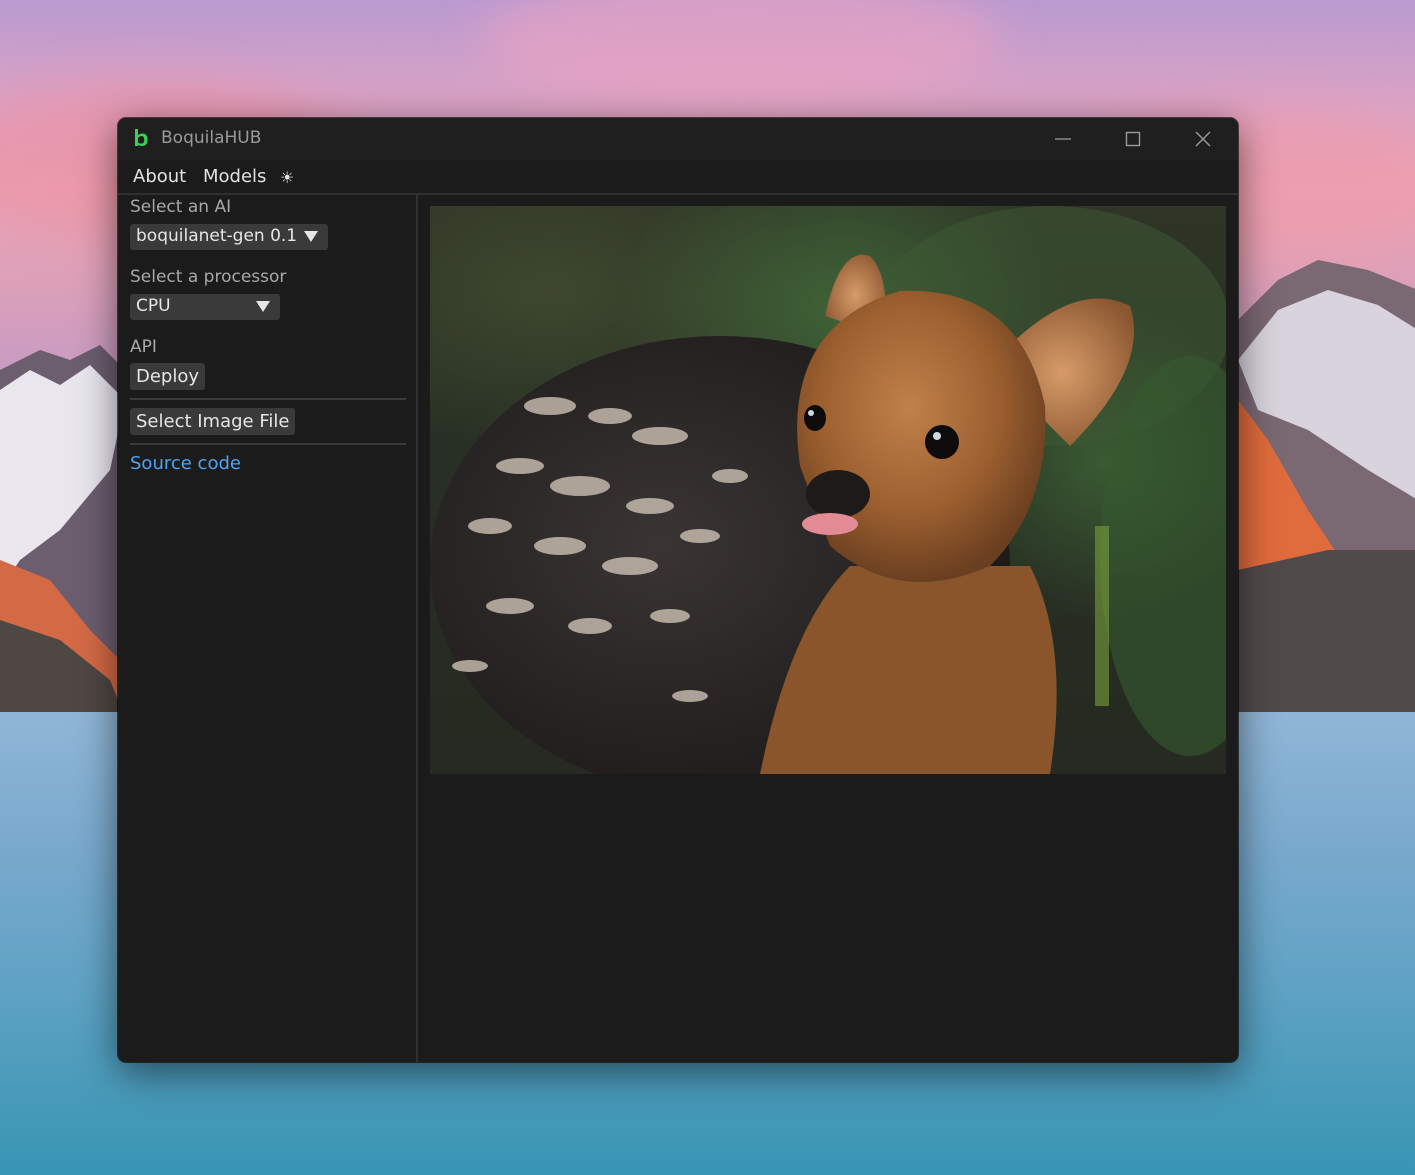  I want to click on maximize-button, so click(1133, 139).